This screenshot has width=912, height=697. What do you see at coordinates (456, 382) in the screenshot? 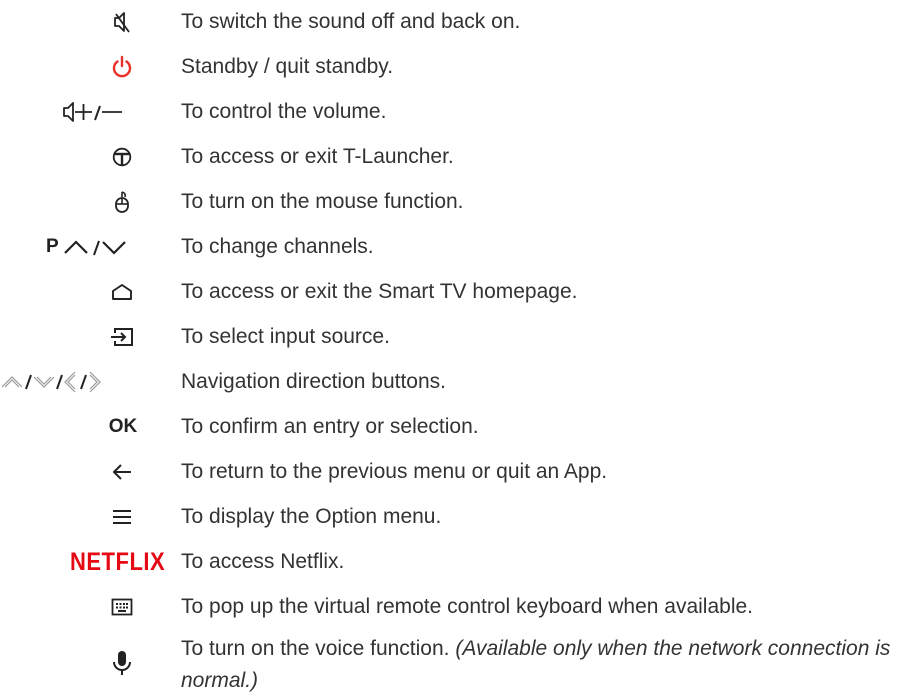
I see `list-item-navigation: Navigation direction buttons.` at bounding box center [456, 382].